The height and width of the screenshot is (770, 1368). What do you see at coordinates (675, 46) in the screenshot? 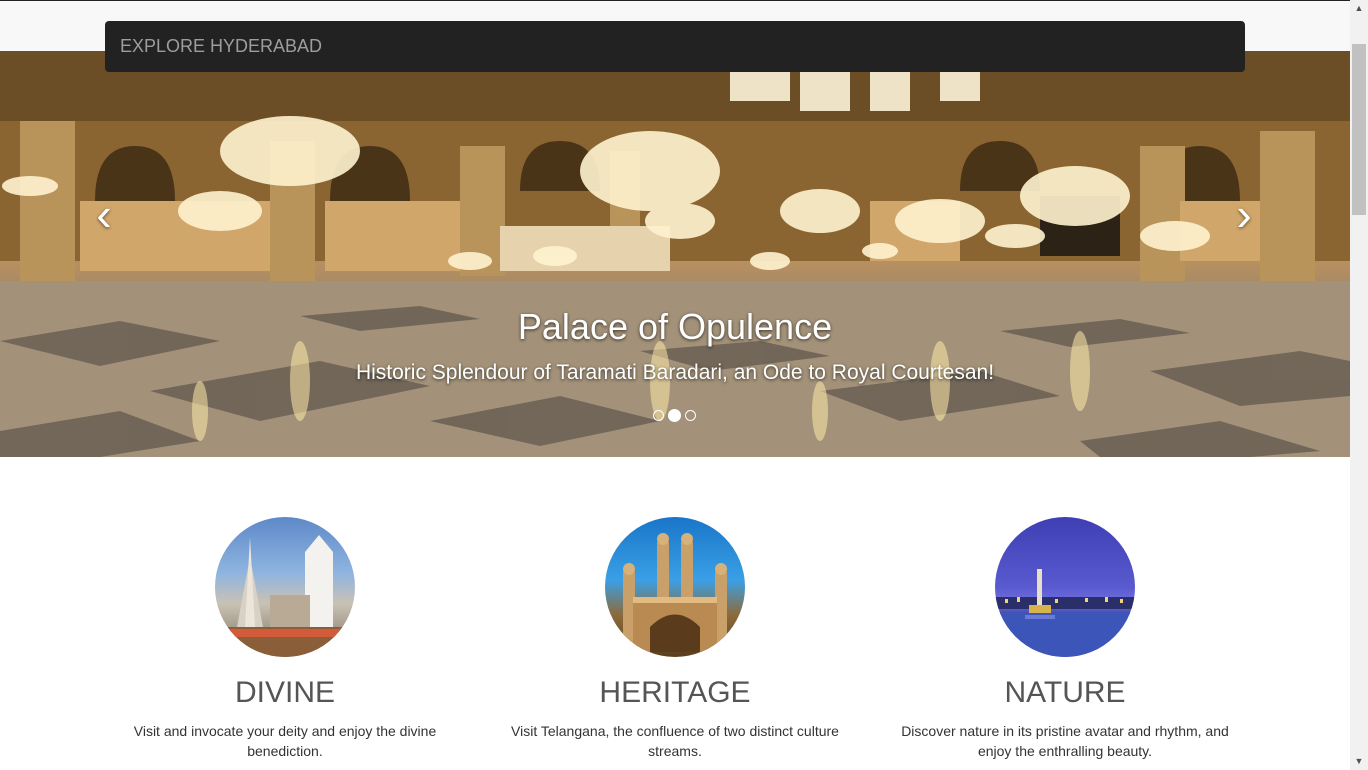
I see `navbar: EXPLORE HYDERABAD` at bounding box center [675, 46].